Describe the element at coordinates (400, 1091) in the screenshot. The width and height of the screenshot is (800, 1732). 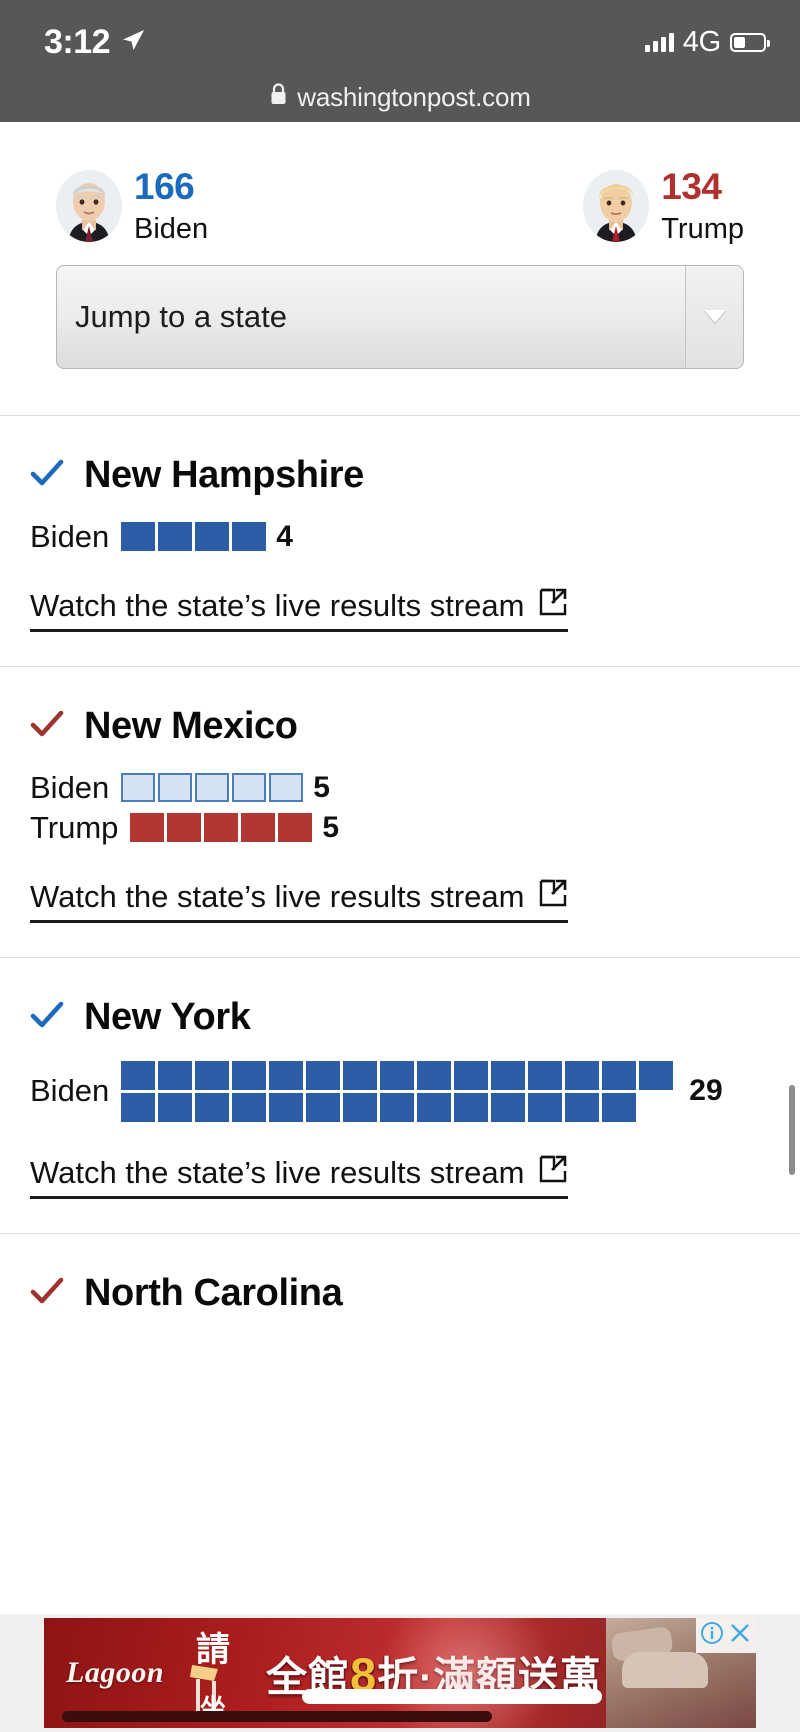
I see `electoral-vote-row: Biden 29` at that location.